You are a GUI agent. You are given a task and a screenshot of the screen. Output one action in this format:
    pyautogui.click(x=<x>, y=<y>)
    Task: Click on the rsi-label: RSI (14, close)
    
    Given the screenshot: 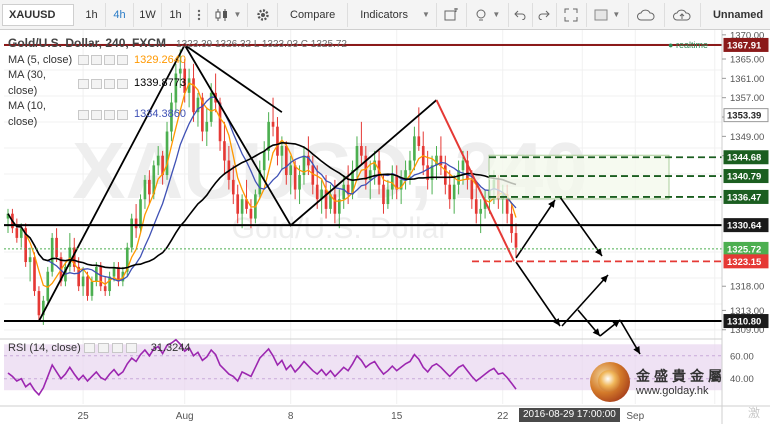 What is the action you would take?
    pyautogui.click(x=44, y=348)
    